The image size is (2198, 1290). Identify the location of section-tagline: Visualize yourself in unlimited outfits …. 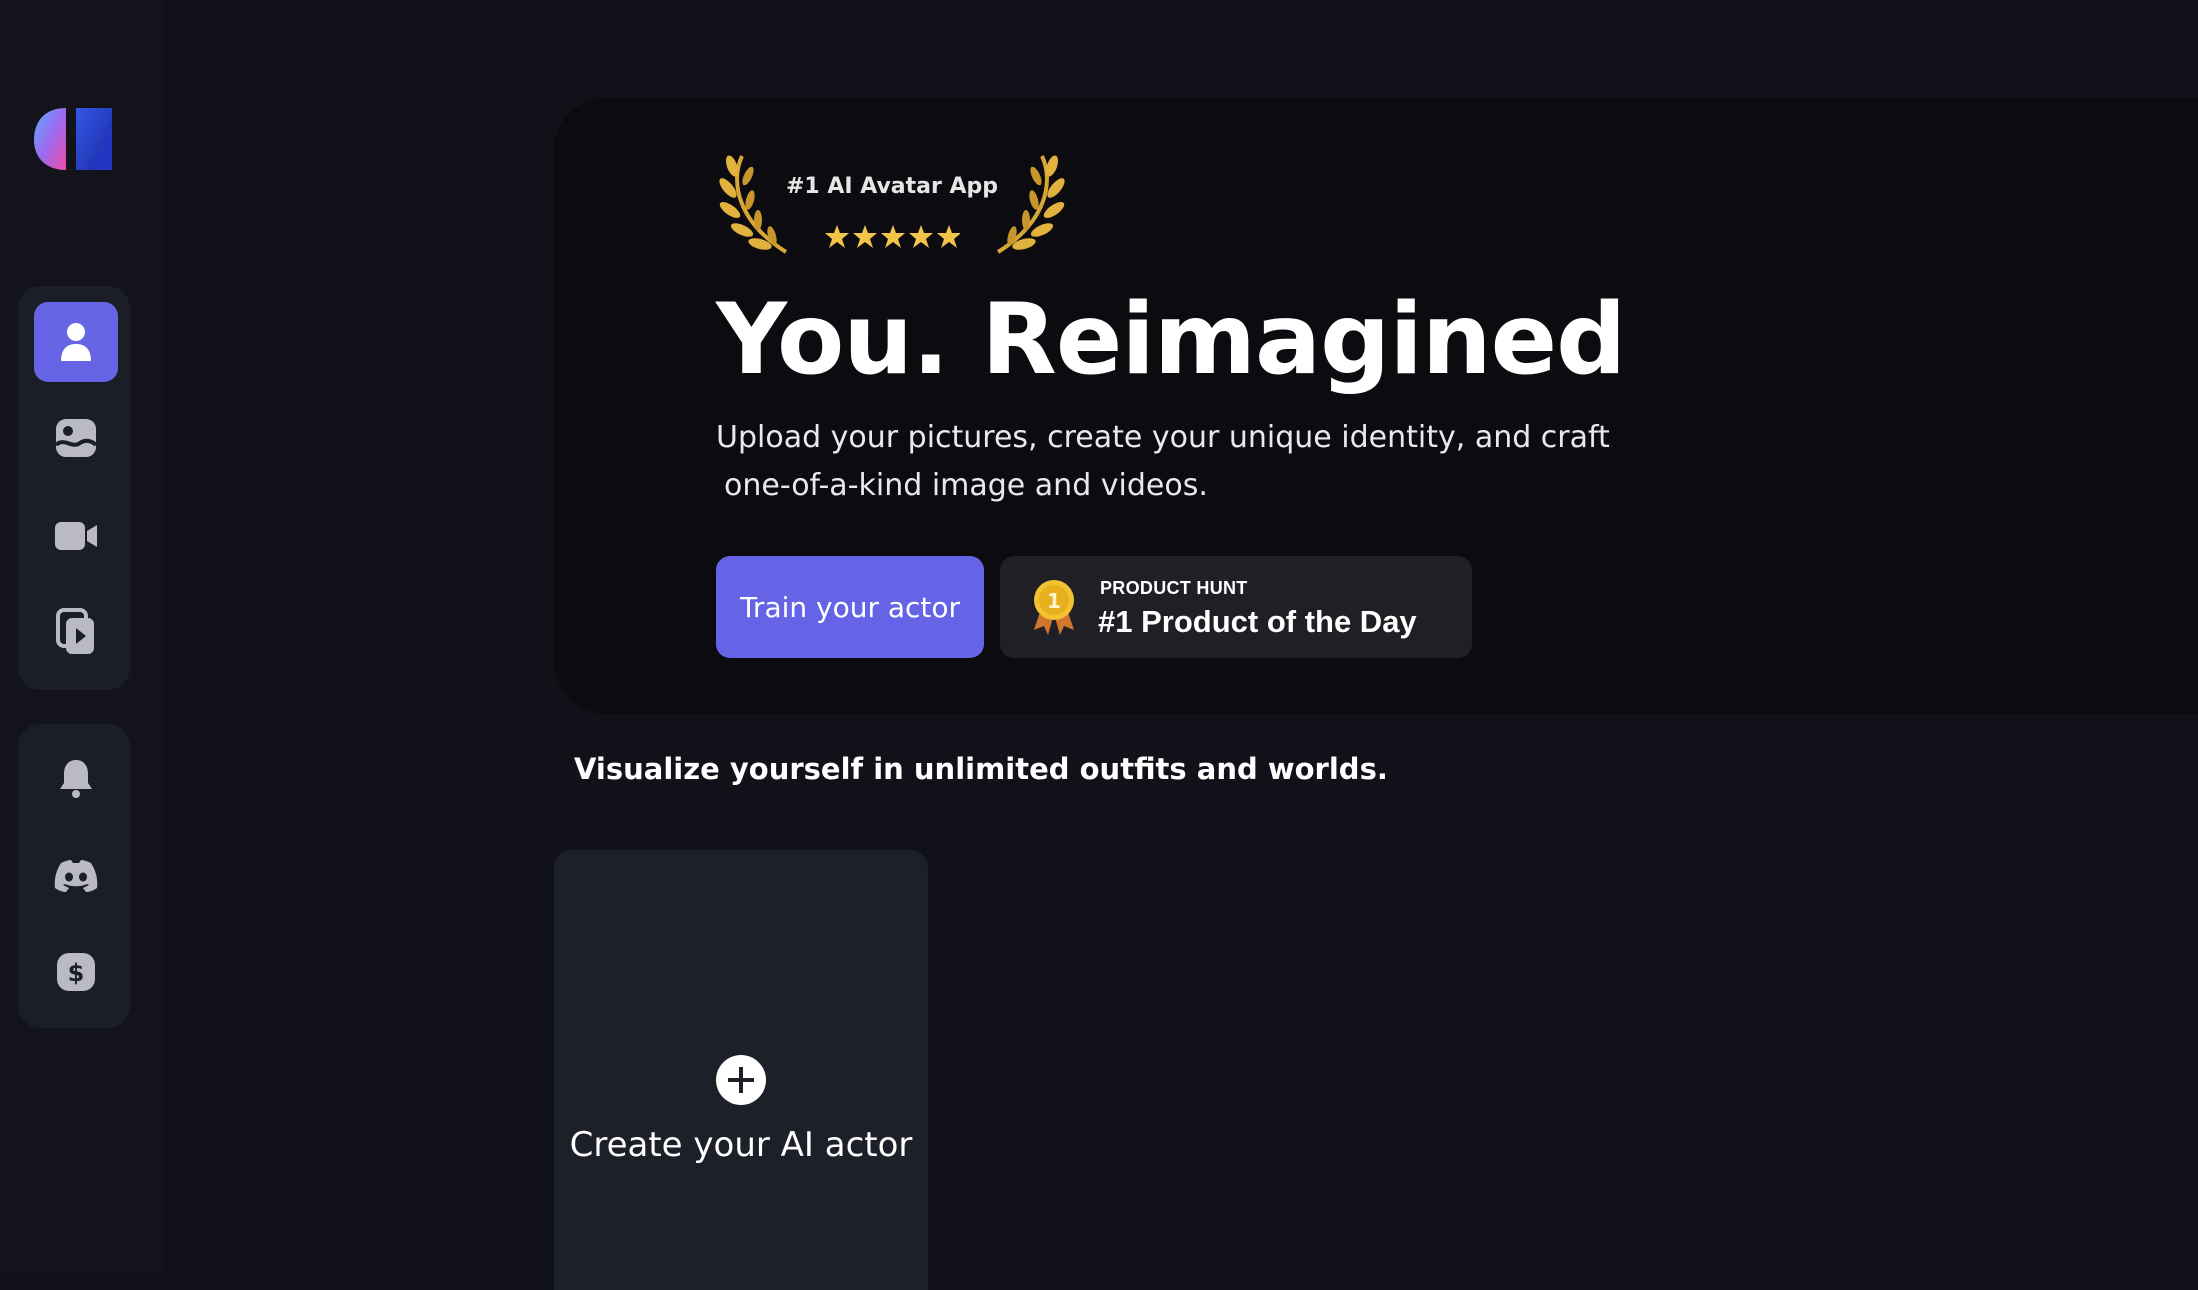
(981, 769).